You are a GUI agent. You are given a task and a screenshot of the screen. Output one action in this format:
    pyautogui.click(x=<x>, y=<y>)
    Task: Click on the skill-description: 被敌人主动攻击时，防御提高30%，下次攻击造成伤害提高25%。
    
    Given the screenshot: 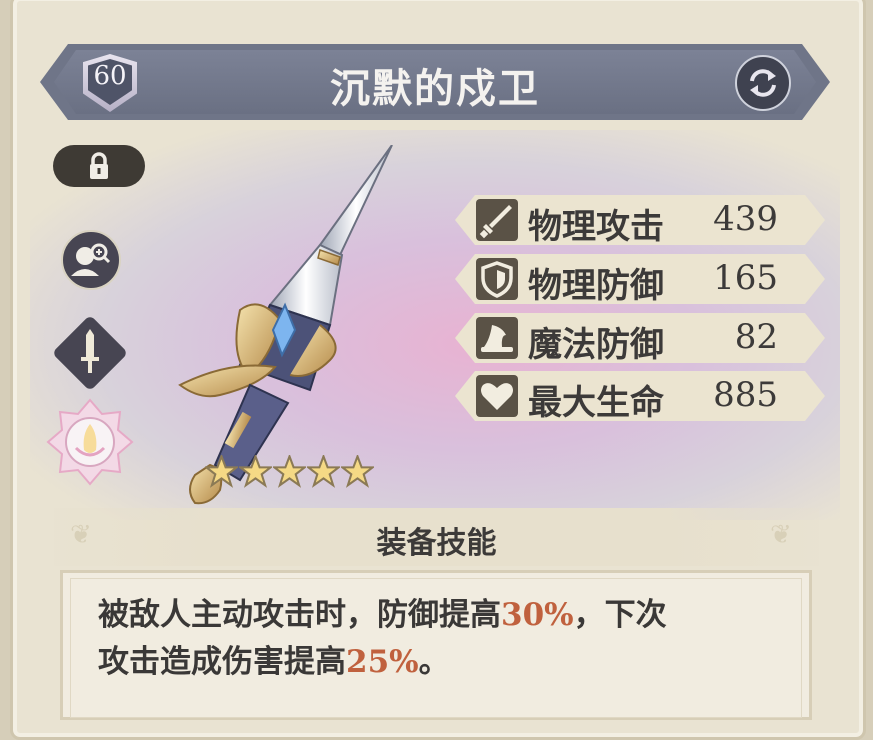 What is the action you would take?
    pyautogui.click(x=438, y=639)
    